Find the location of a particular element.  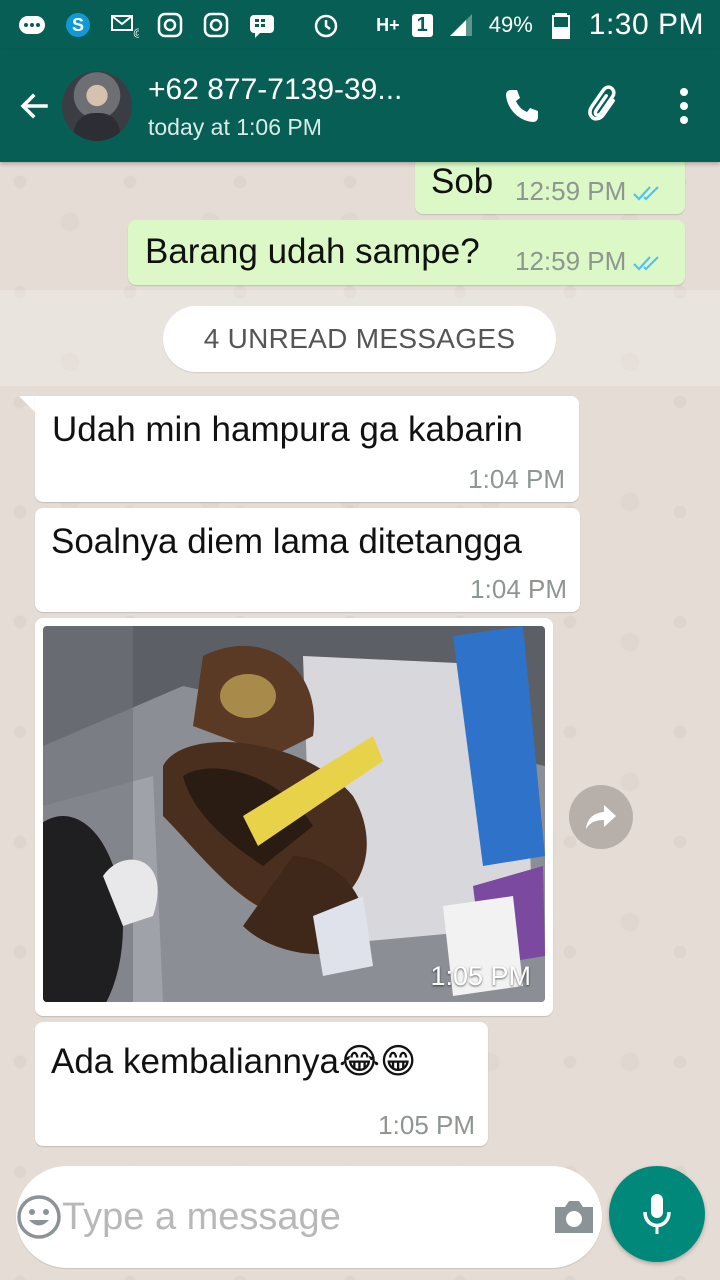

more-options-button is located at coordinates (684, 106).